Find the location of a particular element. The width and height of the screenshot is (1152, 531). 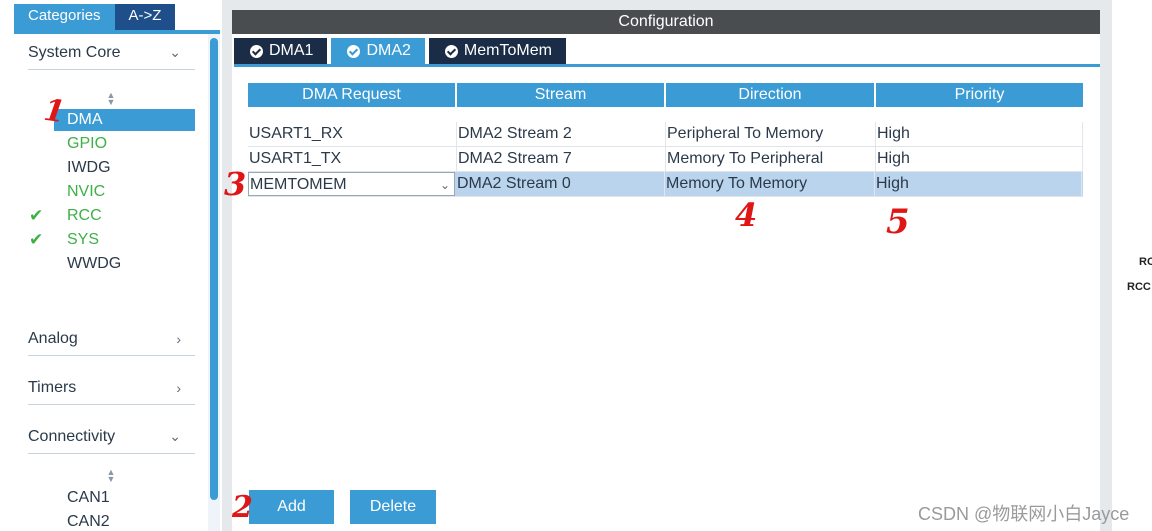

dma-request-dropdown: MEMTOMEM ⌄ is located at coordinates (351, 184).